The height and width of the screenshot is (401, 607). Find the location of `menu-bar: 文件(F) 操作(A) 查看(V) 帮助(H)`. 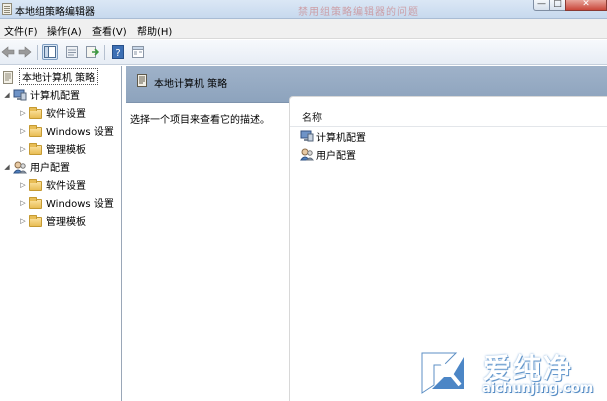

menu-bar: 文件(F) 操作(A) 查看(V) 帮助(H) is located at coordinates (303, 29).